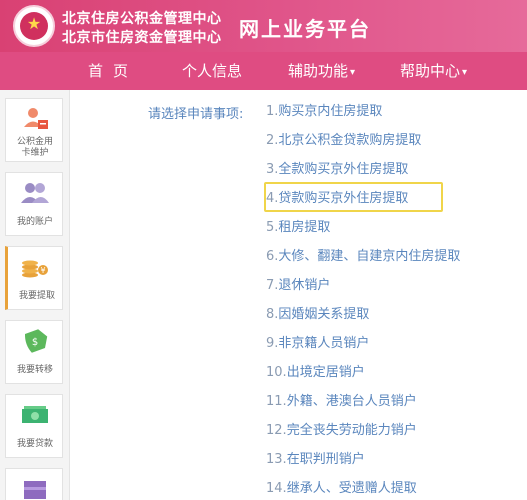 This screenshot has width=527, height=500. Describe the element at coordinates (305, 29) in the screenshot. I see `platform-title: 网上业务平台` at that location.